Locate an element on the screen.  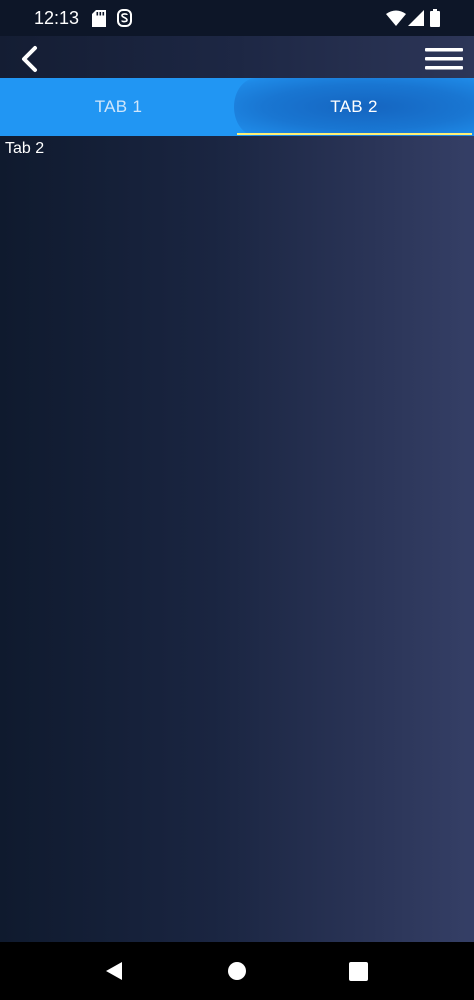
tab-content-text: Tab 2 is located at coordinates (25, 148).